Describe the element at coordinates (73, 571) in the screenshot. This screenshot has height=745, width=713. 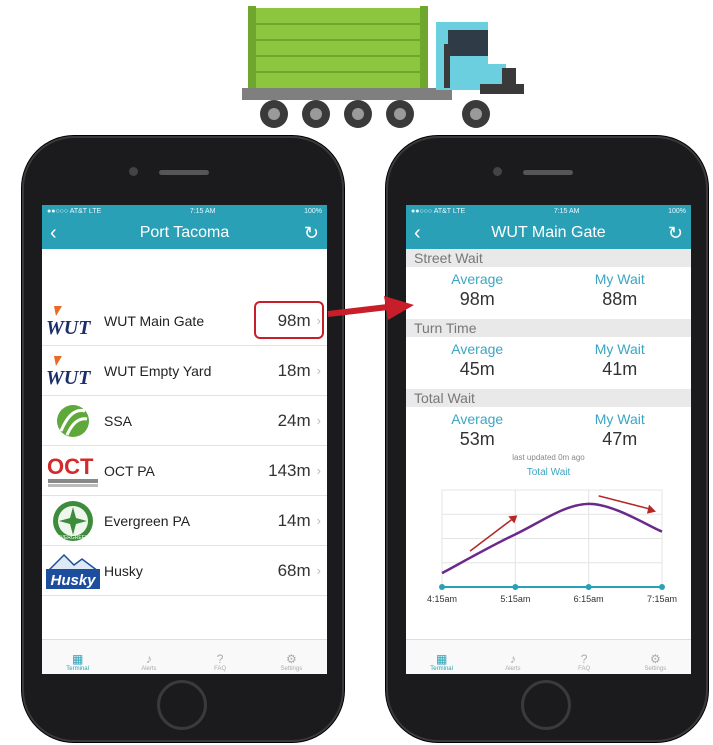
I see `husky-logo: Husky` at that location.